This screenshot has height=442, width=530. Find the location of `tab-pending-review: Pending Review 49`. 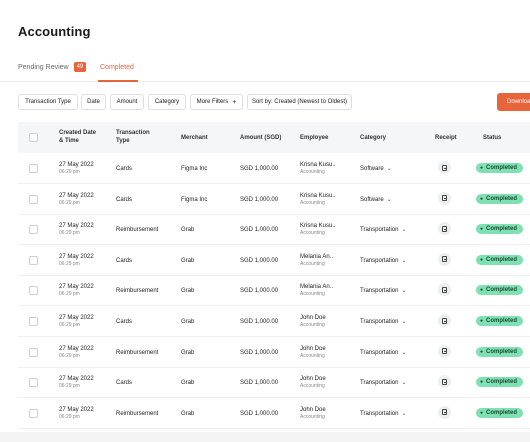

tab-pending-review: Pending Review 49 is located at coordinates (52, 67).